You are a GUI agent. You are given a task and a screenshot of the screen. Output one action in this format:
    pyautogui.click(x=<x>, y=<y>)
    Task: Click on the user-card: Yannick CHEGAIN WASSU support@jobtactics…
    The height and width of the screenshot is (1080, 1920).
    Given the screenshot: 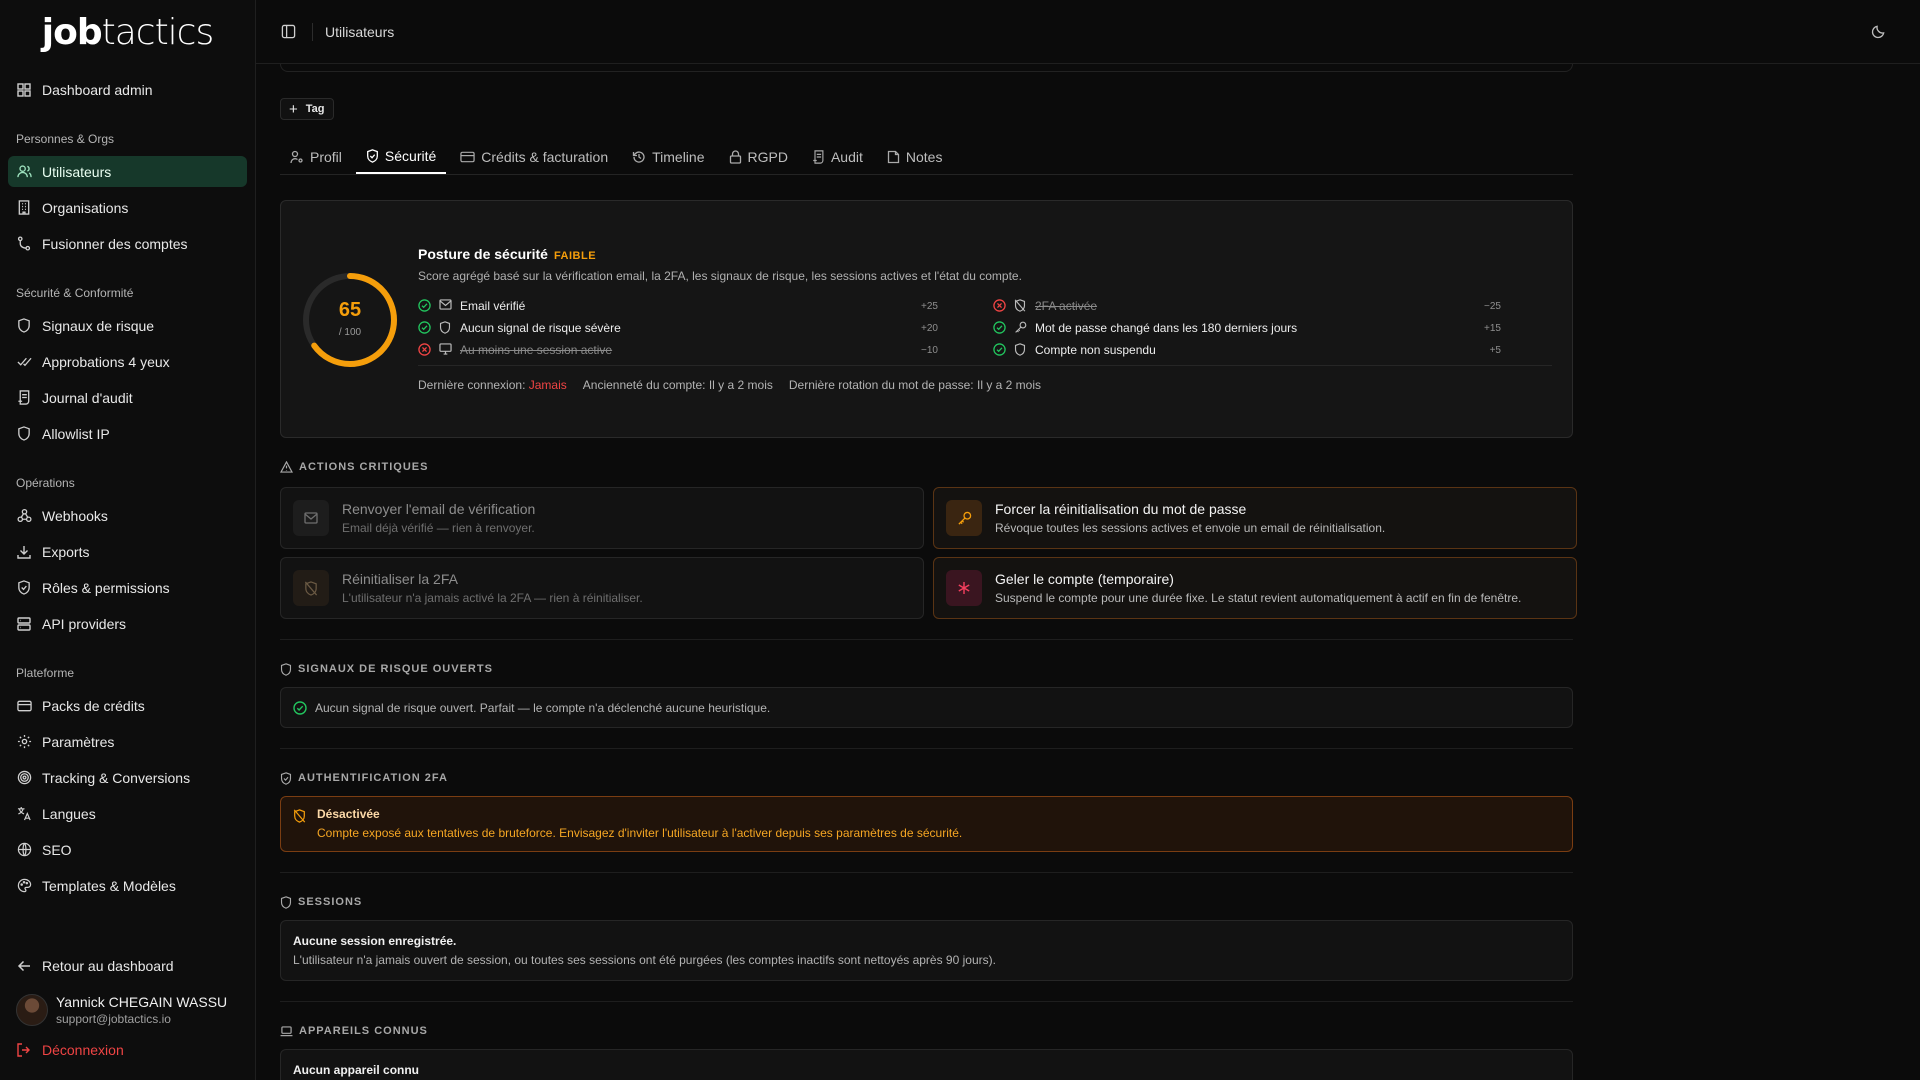 What is the action you would take?
    pyautogui.click(x=127, y=1010)
    